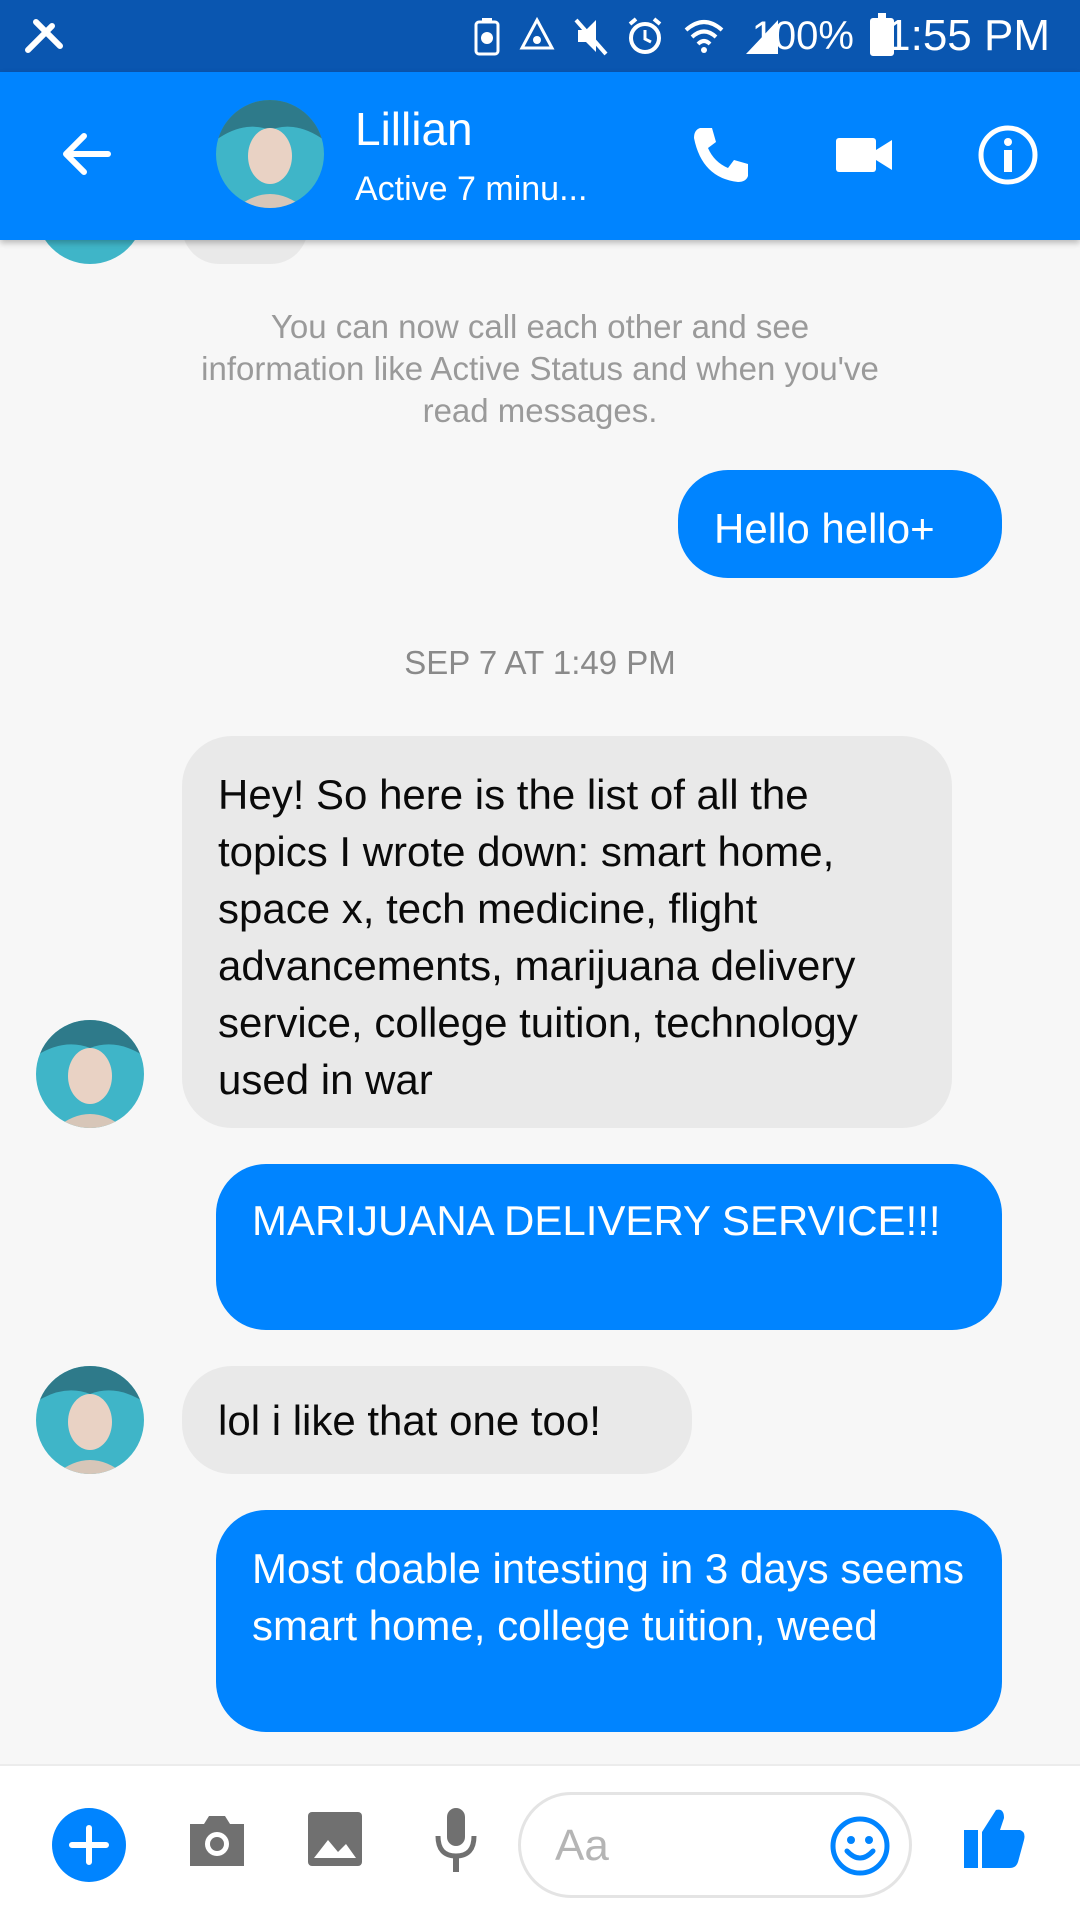 This screenshot has width=1080, height=1920. Describe the element at coordinates (44, 36) in the screenshot. I see `tools-icon` at that location.